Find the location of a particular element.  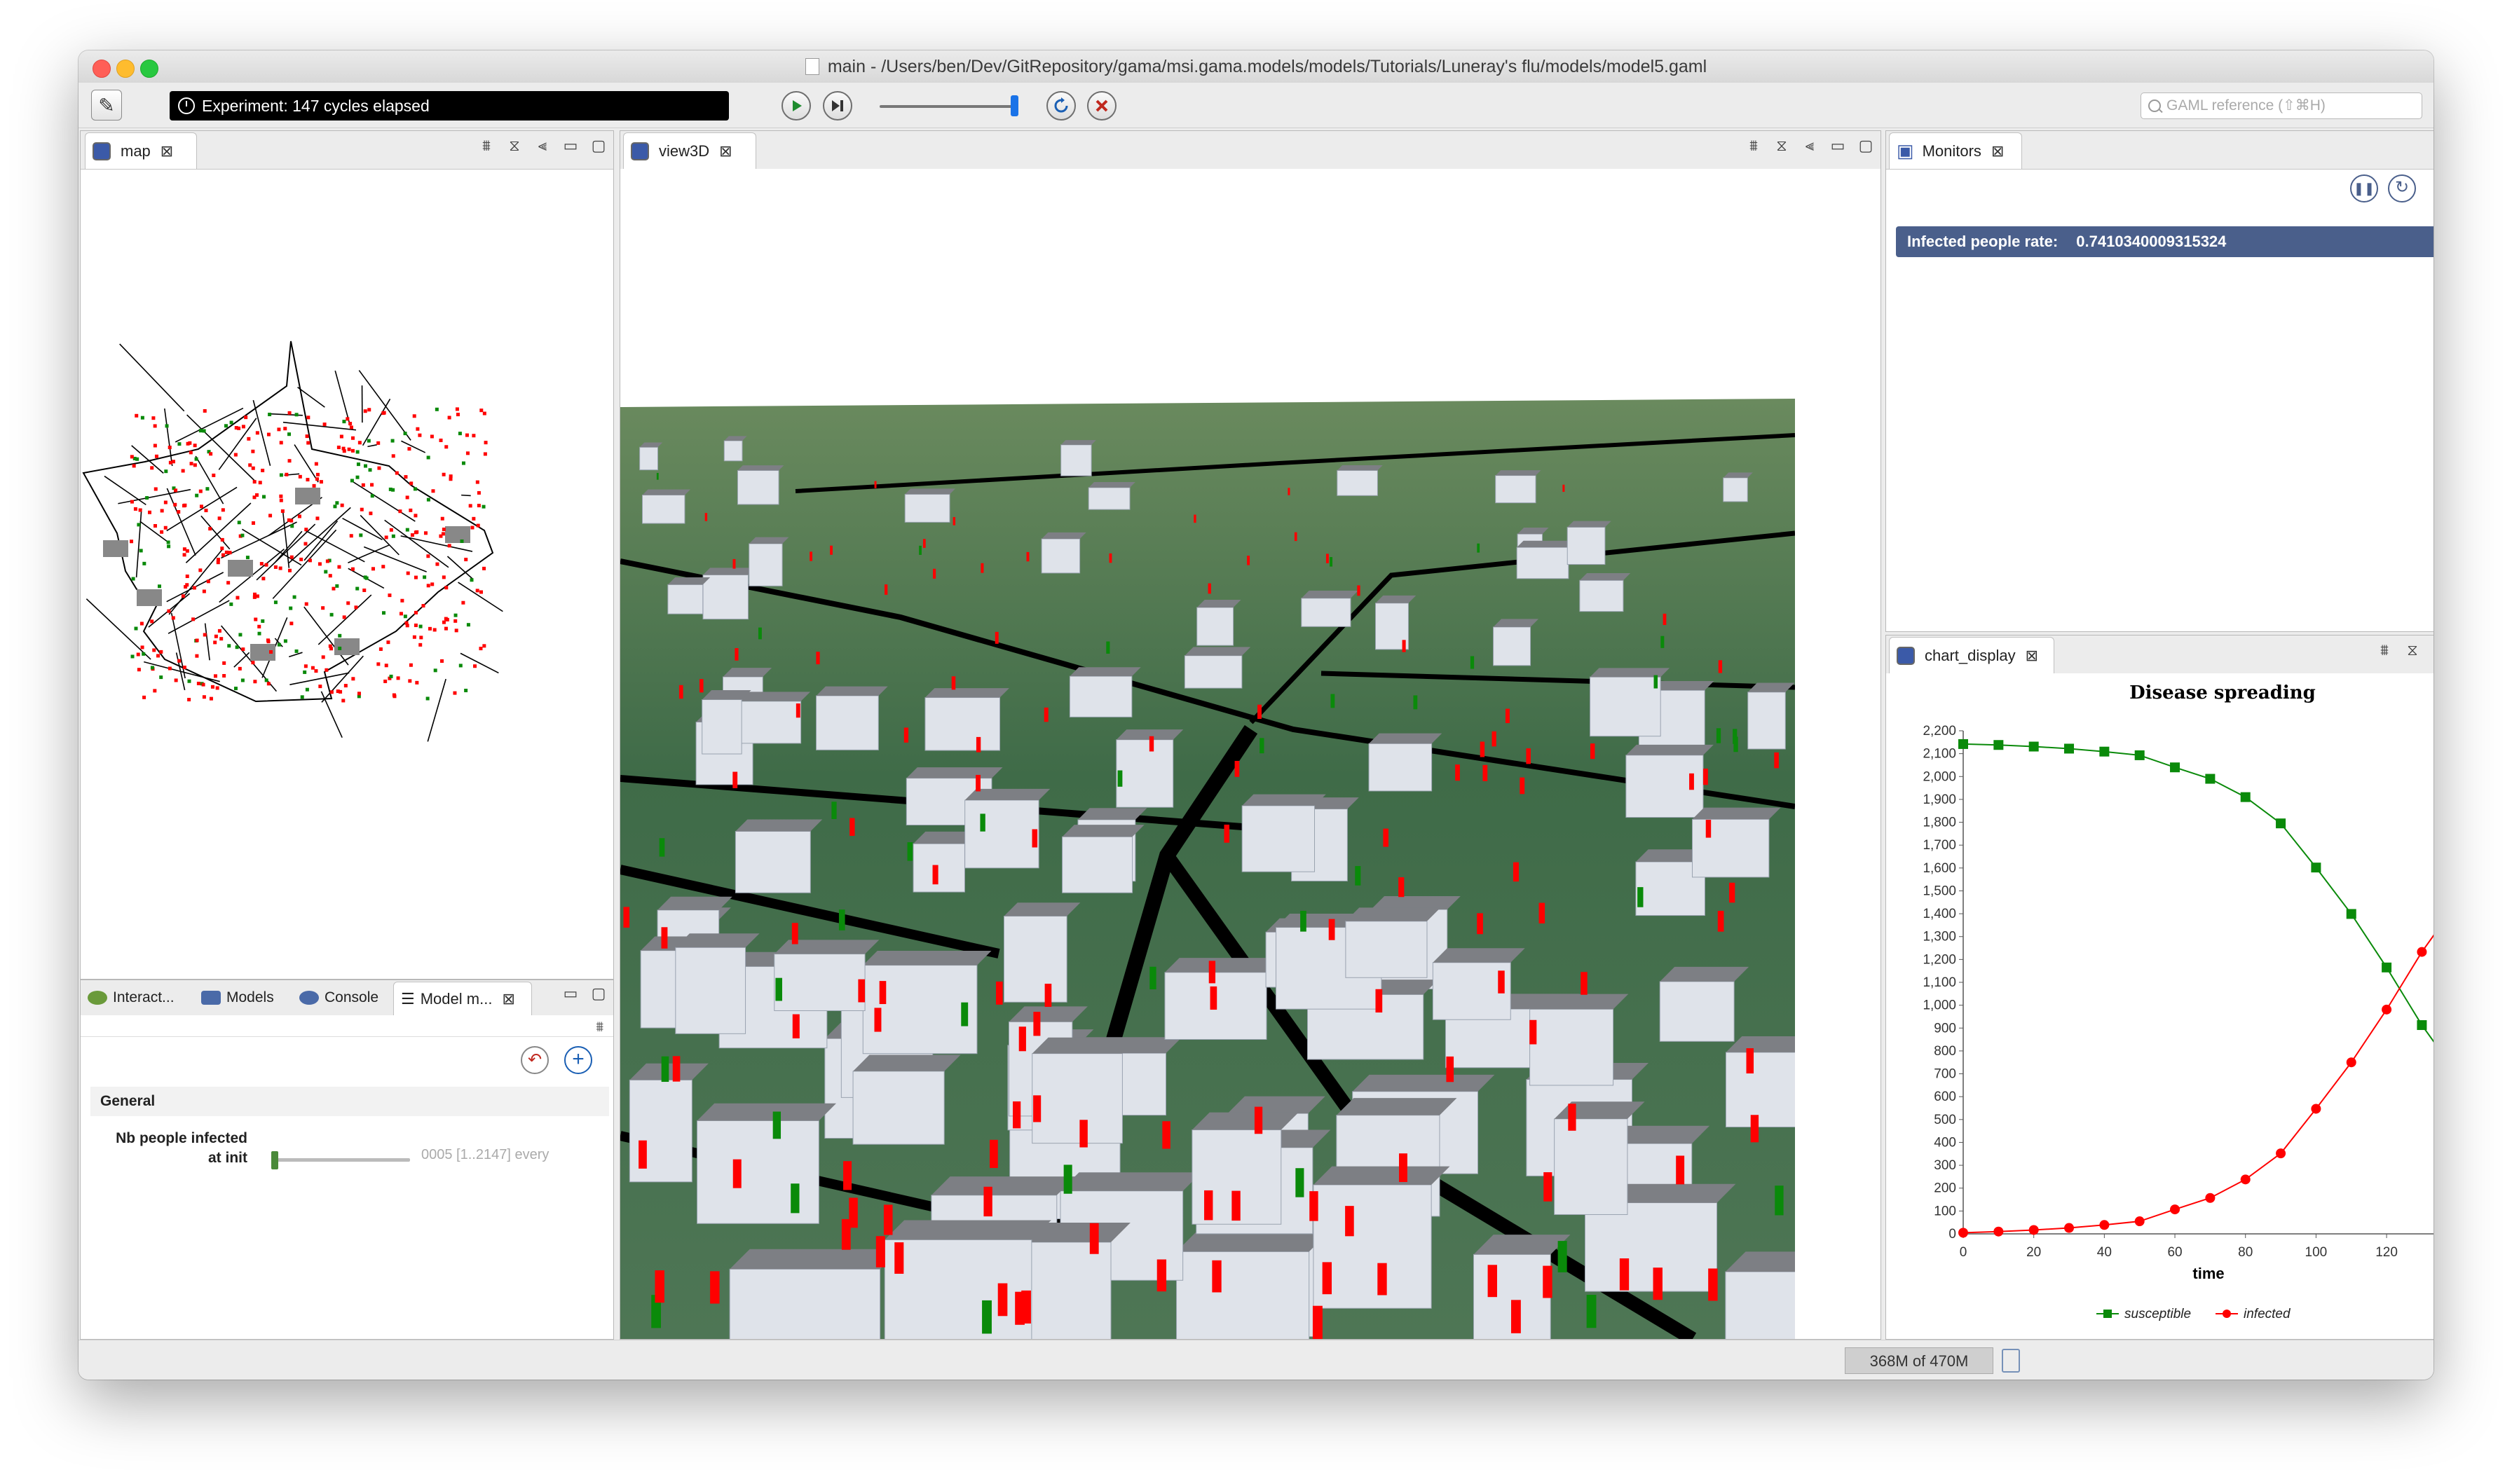

edit-perspective-button: ✎ is located at coordinates (106, 105).